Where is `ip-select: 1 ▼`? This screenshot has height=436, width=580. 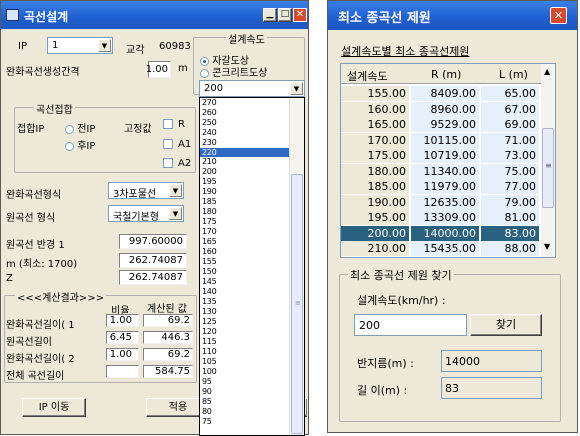
ip-select: 1 ▼ is located at coordinates (80, 45).